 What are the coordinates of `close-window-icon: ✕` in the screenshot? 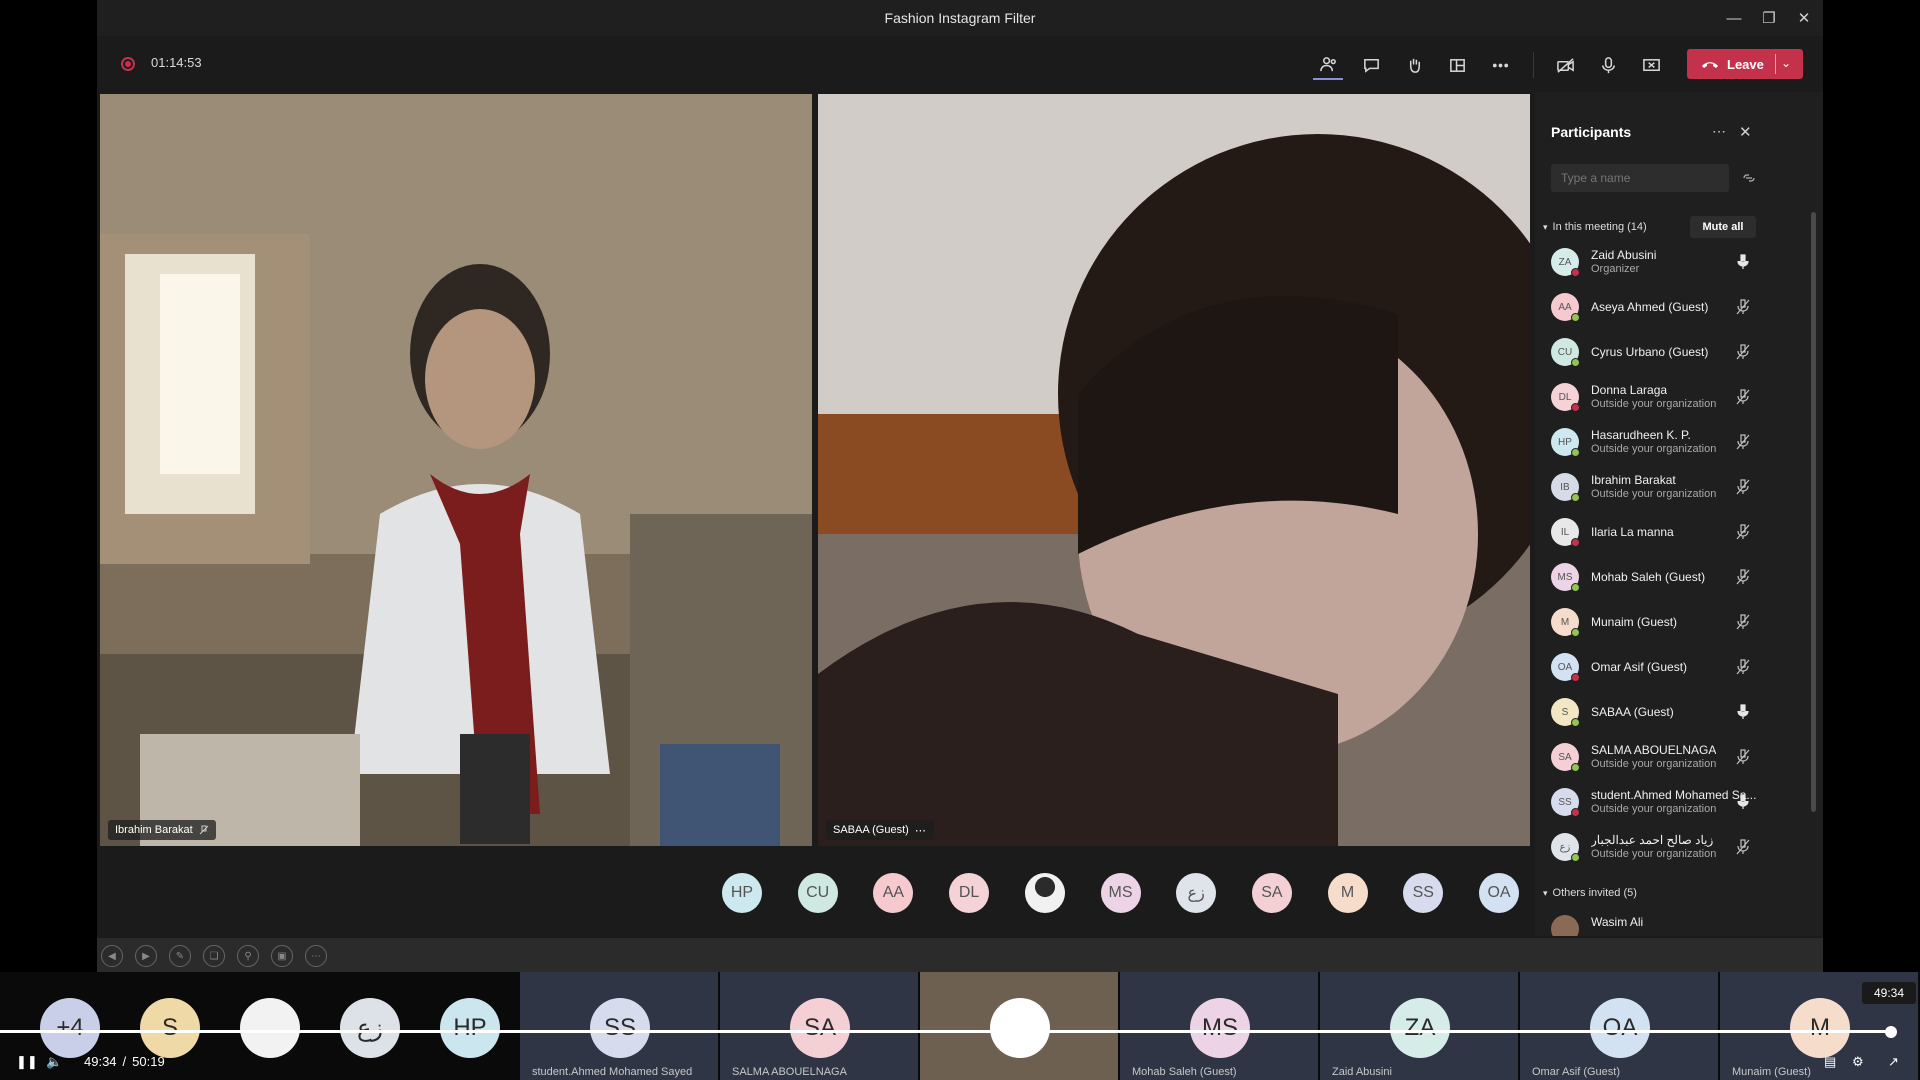 It's located at (1804, 18).